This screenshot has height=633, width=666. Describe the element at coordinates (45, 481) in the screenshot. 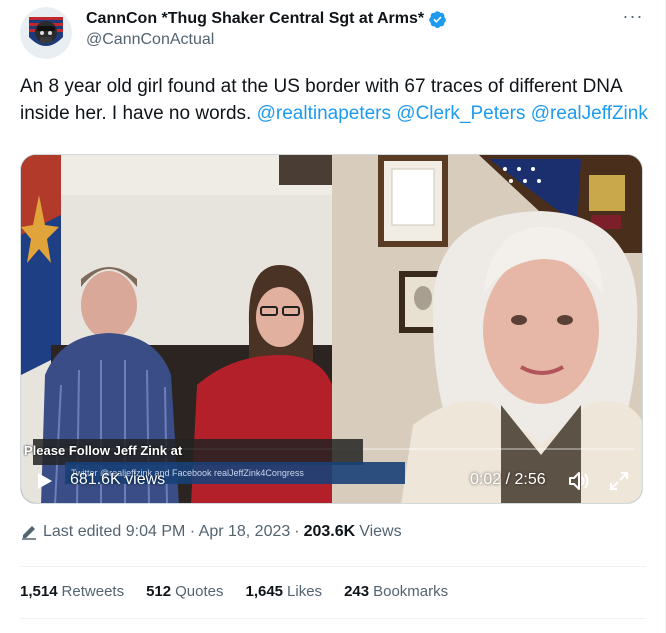

I see `play-icon` at that location.